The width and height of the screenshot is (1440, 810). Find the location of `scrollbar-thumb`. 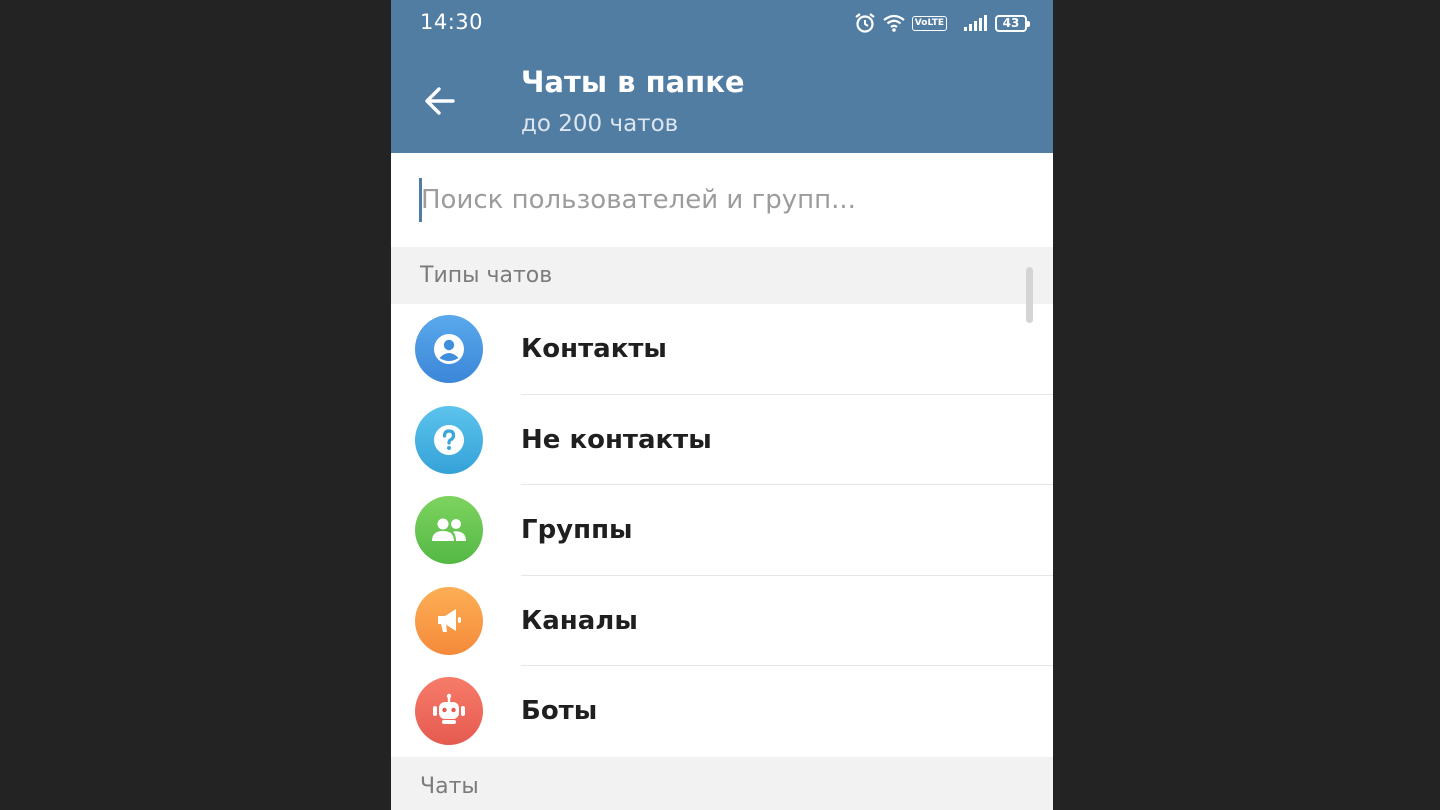

scrollbar-thumb is located at coordinates (1029, 295).